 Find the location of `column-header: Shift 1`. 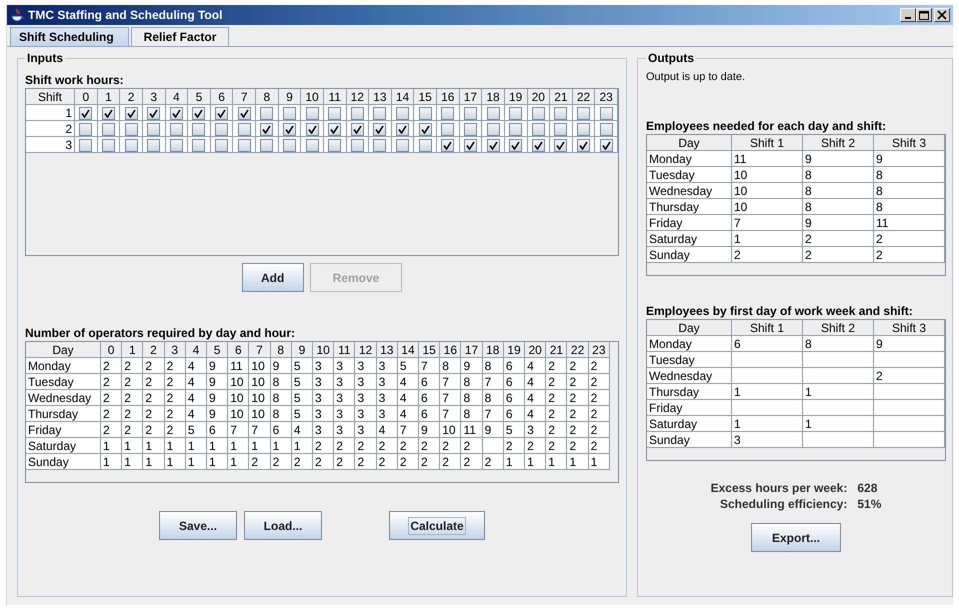

column-header: Shift 1 is located at coordinates (767, 142).